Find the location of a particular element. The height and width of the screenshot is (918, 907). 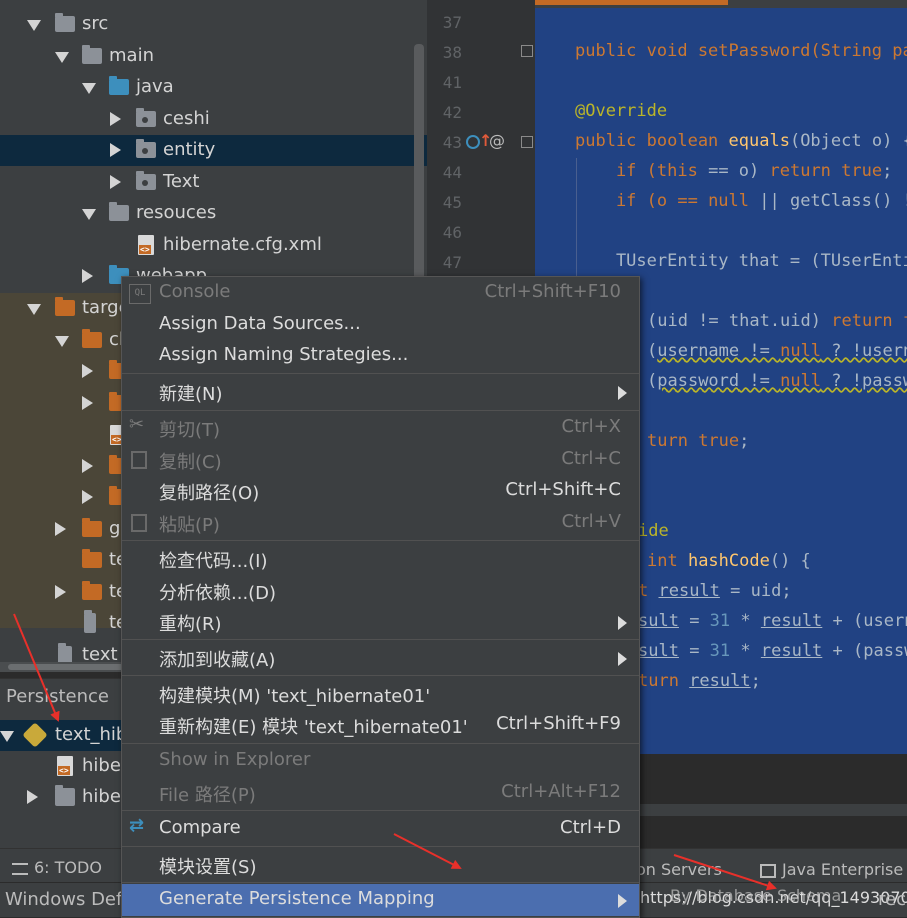

submenu-arrow-icon is located at coordinates (622, 901).